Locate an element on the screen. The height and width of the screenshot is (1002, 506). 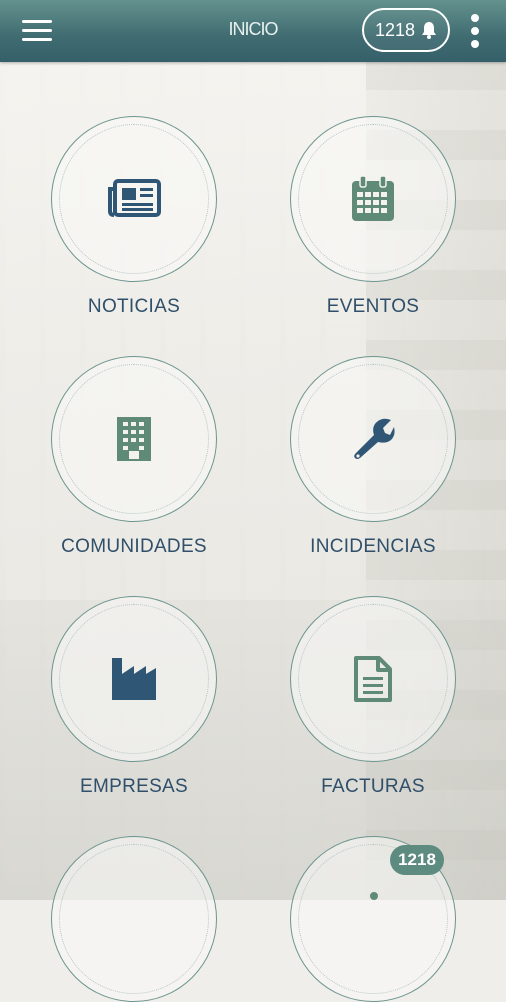
wrench-icon is located at coordinates (374, 438).